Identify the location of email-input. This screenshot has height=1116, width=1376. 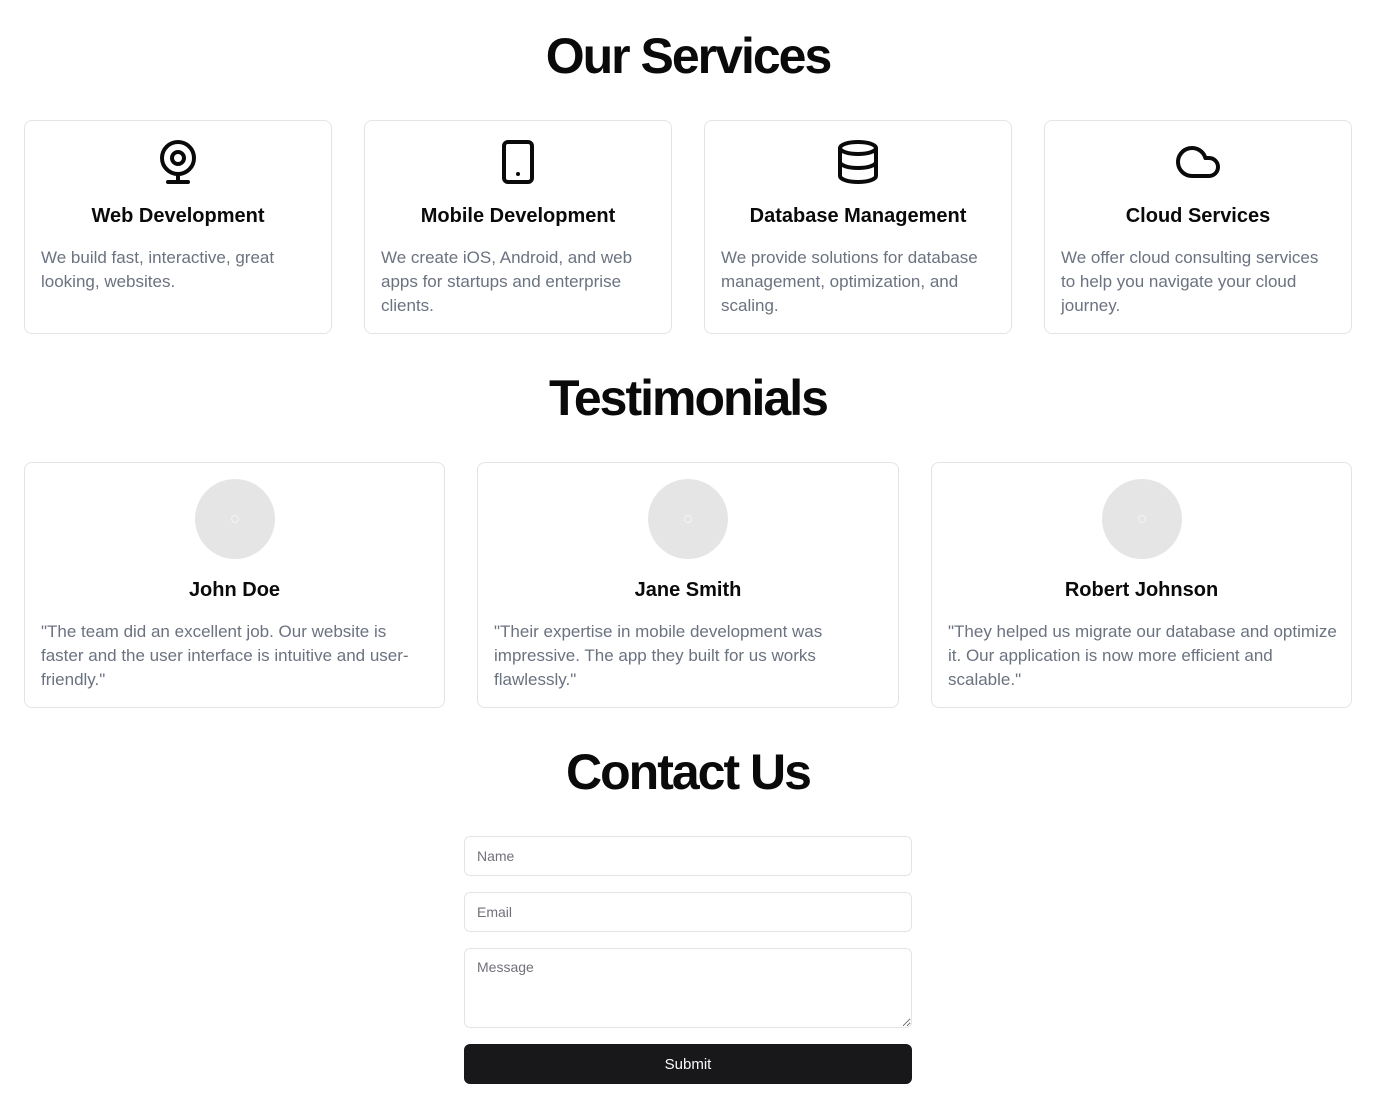
(688, 912).